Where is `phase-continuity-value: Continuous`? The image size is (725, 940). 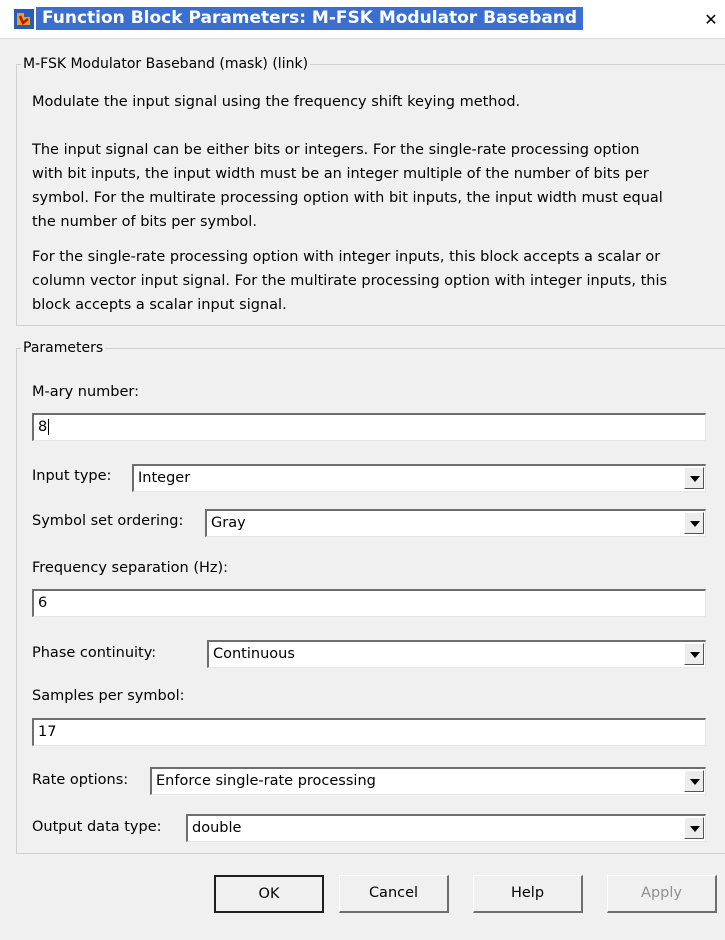
phase-continuity-value: Continuous is located at coordinates (254, 654).